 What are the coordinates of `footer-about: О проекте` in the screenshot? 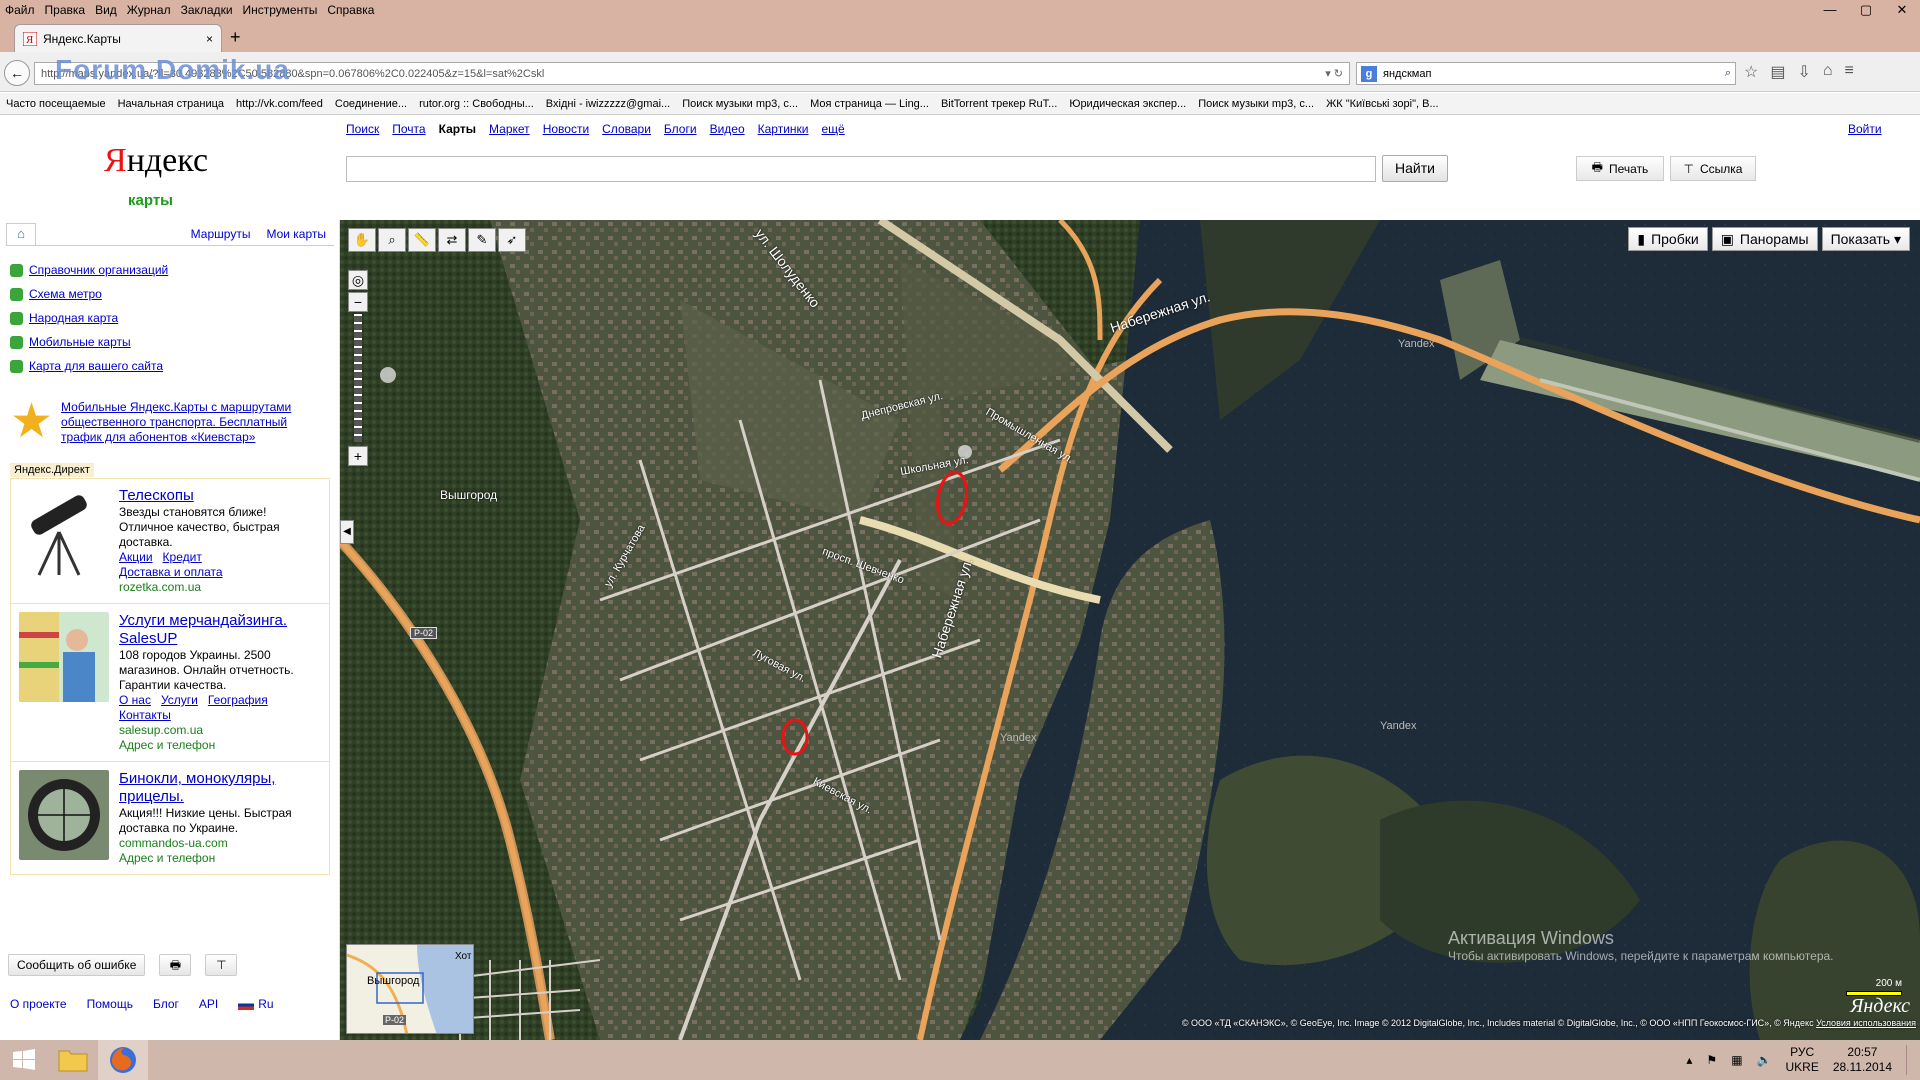 It's located at (38, 1004).